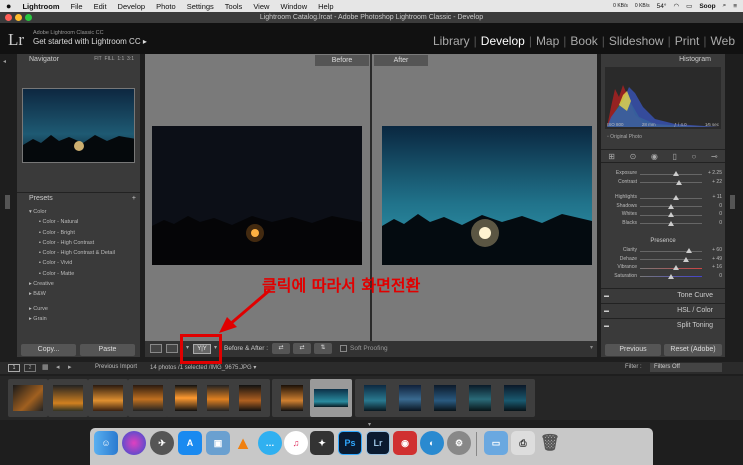 This screenshot has width=743, height=465. What do you see at coordinates (172, 348) in the screenshot?
I see `grid-view-icon` at bounding box center [172, 348].